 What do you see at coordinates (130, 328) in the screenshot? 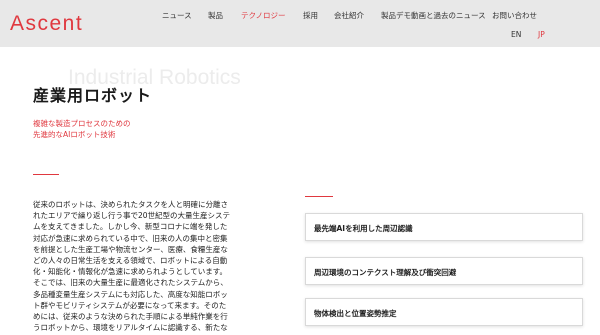
I see `body-line: うロボットから、環境をリアルタイムに認識する、新たな` at bounding box center [130, 328].